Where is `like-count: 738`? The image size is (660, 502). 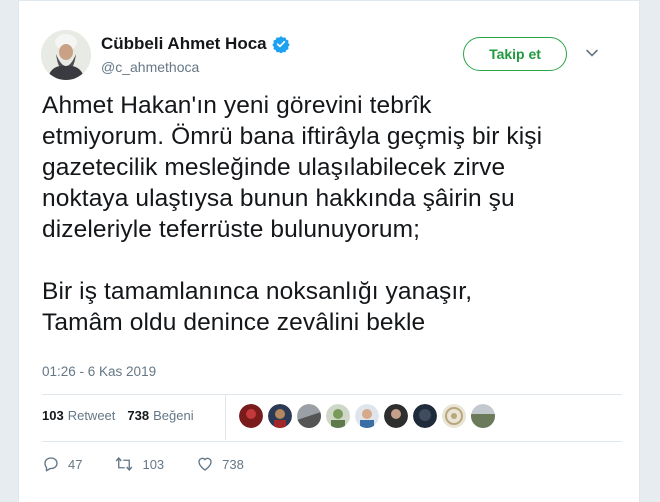 like-count: 738 is located at coordinates (233, 464).